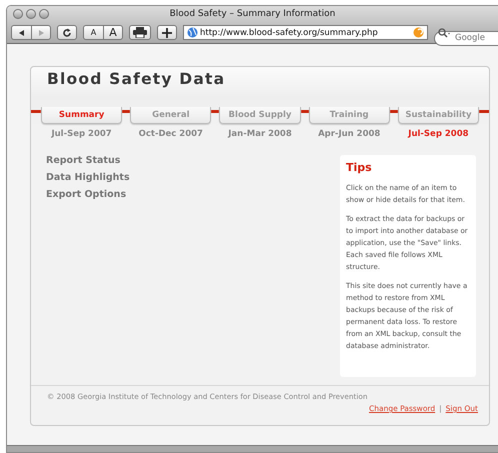  What do you see at coordinates (253, 14) in the screenshot?
I see `window-title: Blood Safety – Summary Information` at bounding box center [253, 14].